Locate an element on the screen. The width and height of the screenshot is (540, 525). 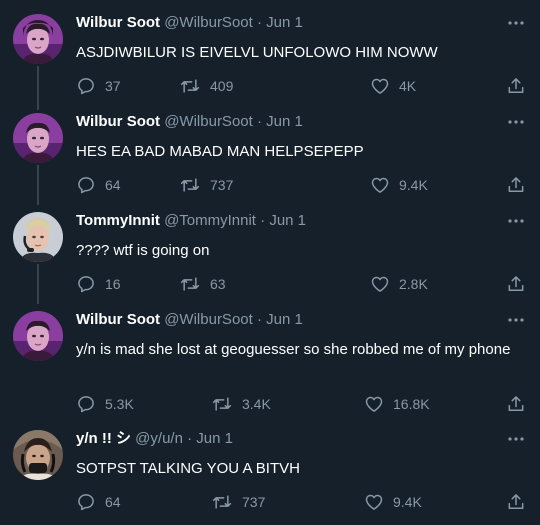
author-name: TommyInnit is located at coordinates (118, 220).